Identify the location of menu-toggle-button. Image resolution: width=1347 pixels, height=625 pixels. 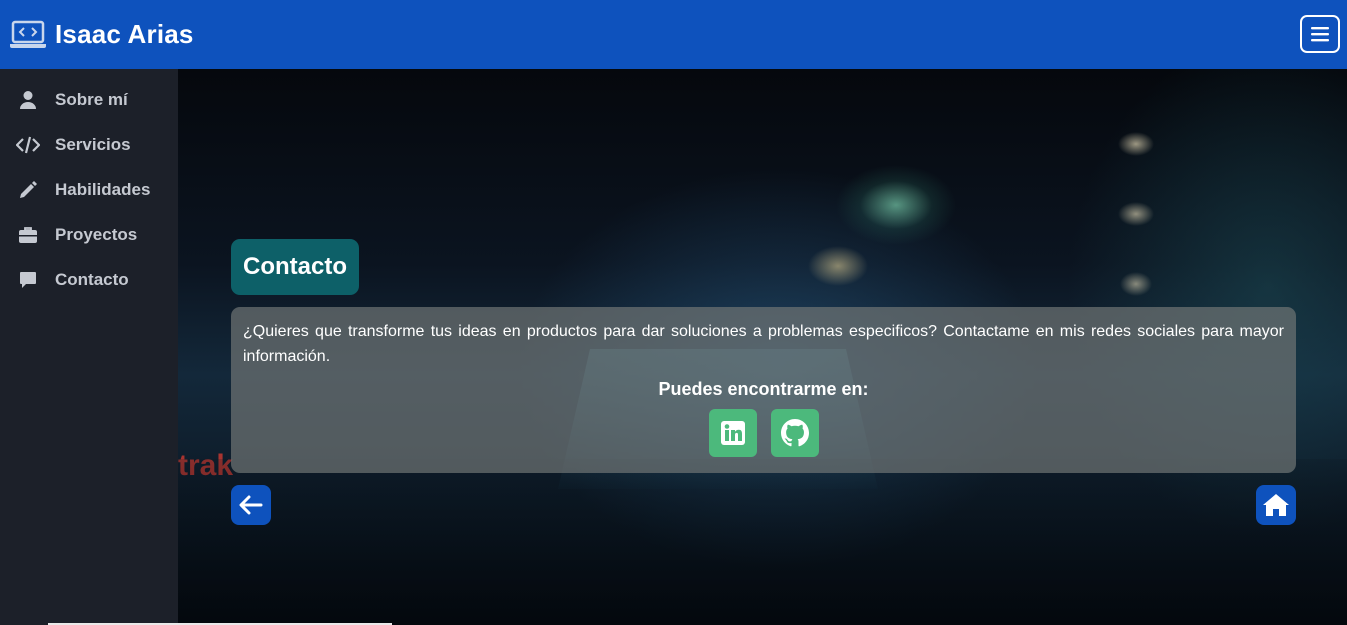
(1320, 34).